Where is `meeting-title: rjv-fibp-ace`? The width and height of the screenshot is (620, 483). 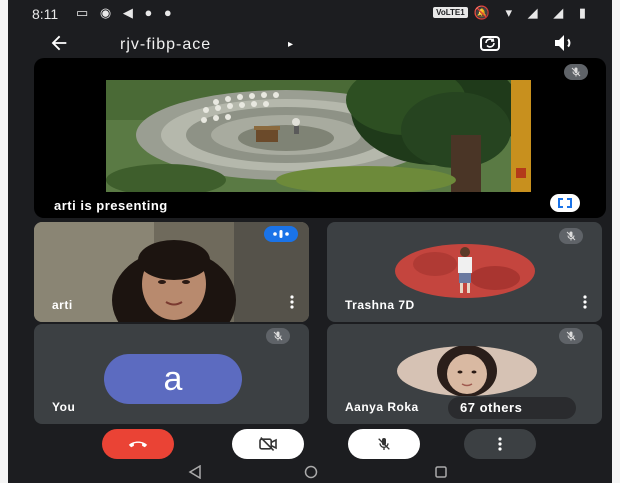
meeting-title: rjv-fibp-ace is located at coordinates (165, 45).